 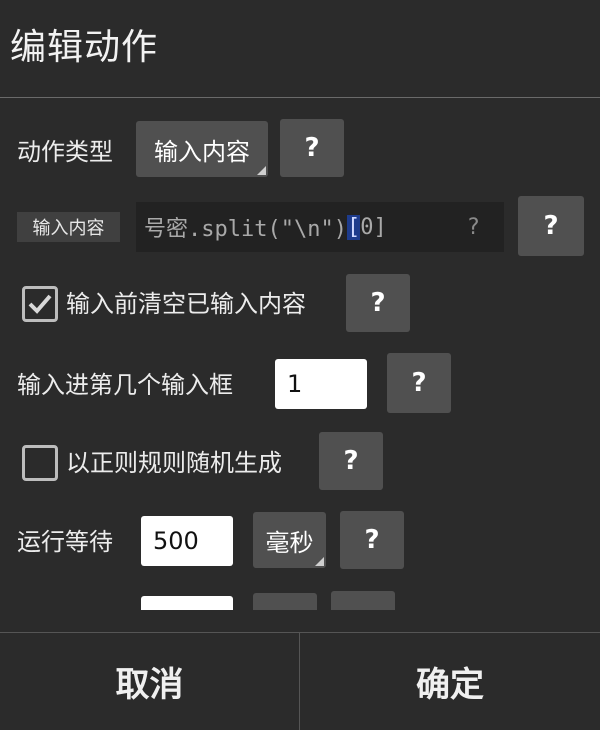 I want to click on regex-random-help-button: ?, so click(x=351, y=461).